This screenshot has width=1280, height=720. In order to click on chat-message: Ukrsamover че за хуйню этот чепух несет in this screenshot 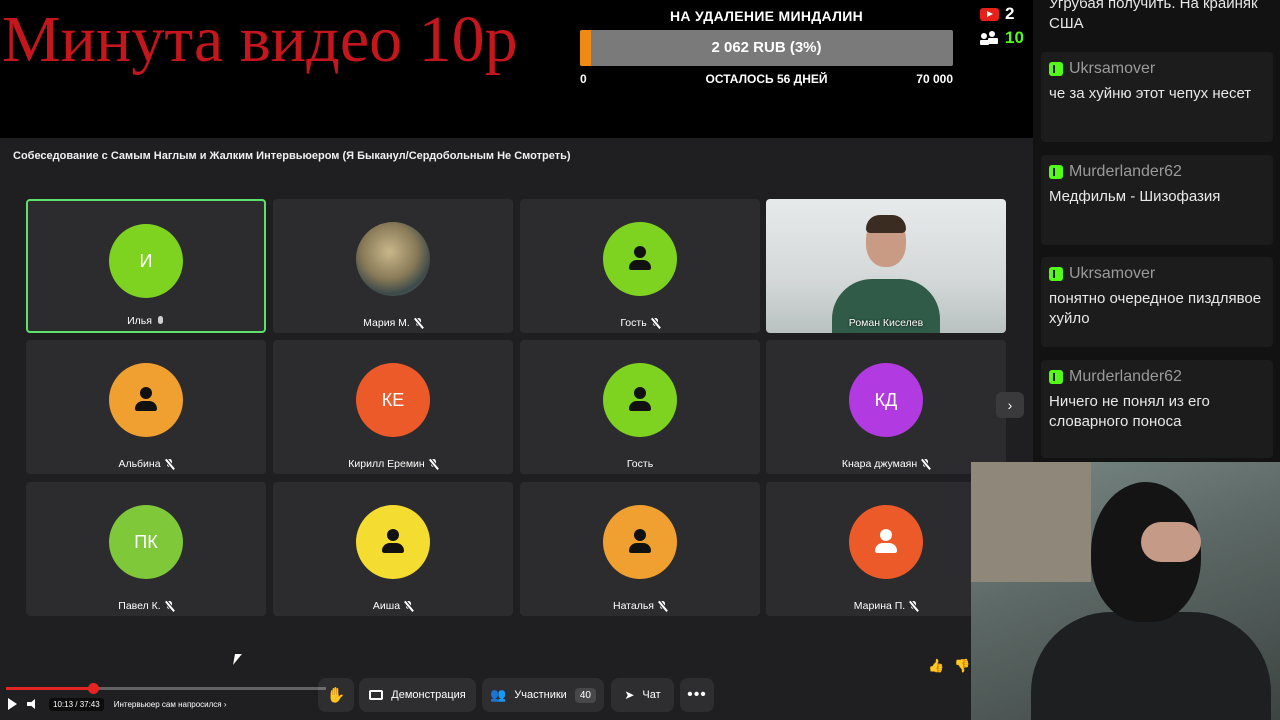, I will do `click(1157, 97)`.